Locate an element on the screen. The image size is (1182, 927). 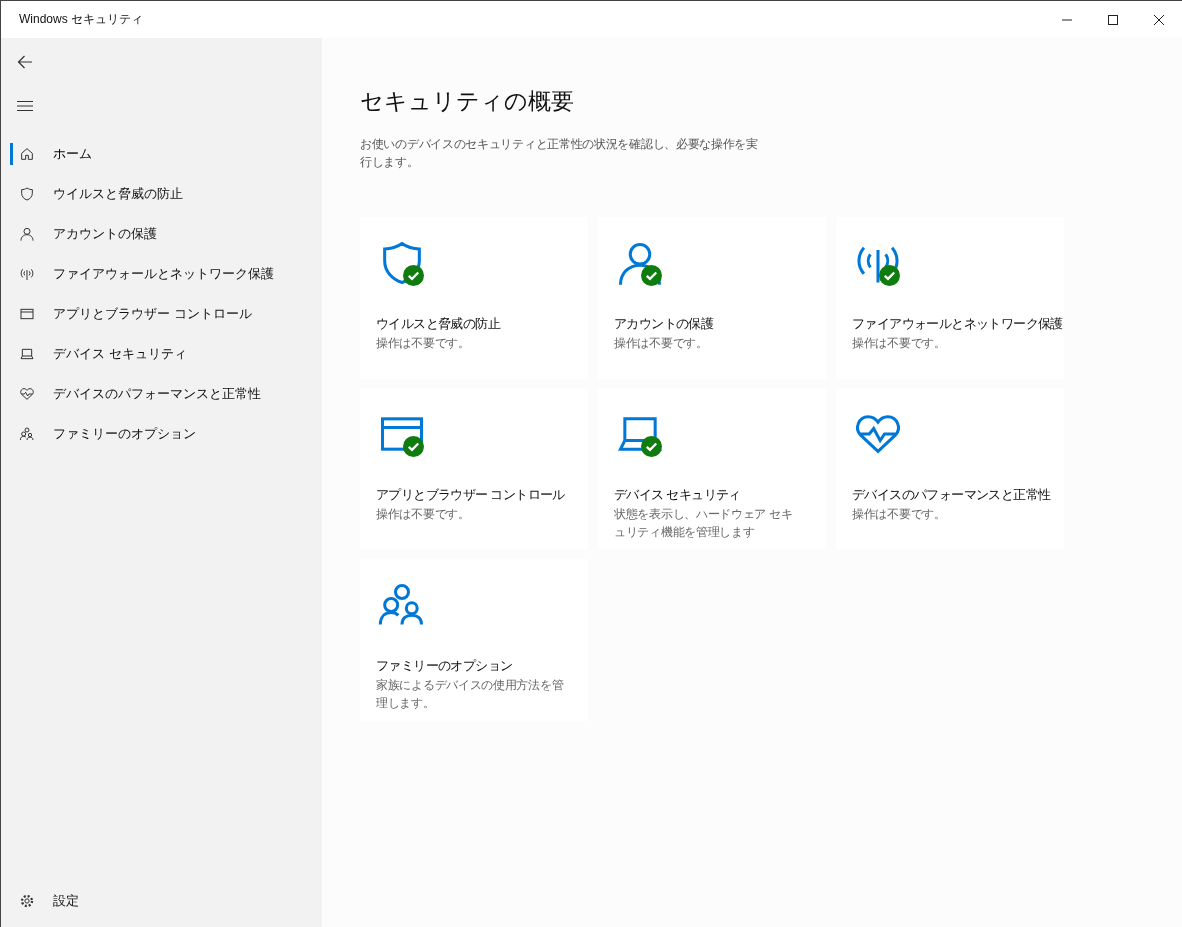
tile-status: 状態を表示し、ハードウェア セキュリティ機能を管理します is located at coordinates (704, 523).